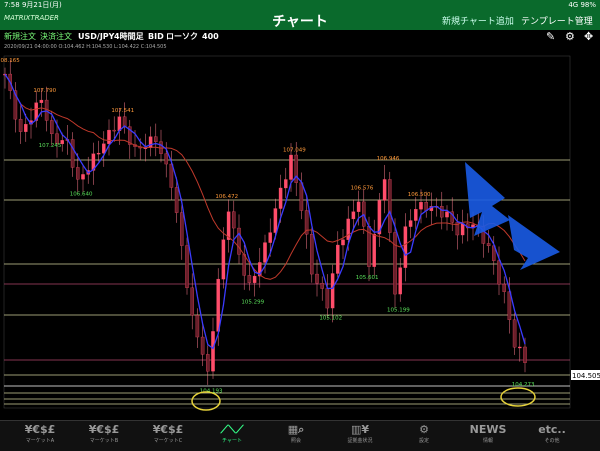  What do you see at coordinates (488, 429) in the screenshot?
I see `nav-icon: NEWS` at bounding box center [488, 429].